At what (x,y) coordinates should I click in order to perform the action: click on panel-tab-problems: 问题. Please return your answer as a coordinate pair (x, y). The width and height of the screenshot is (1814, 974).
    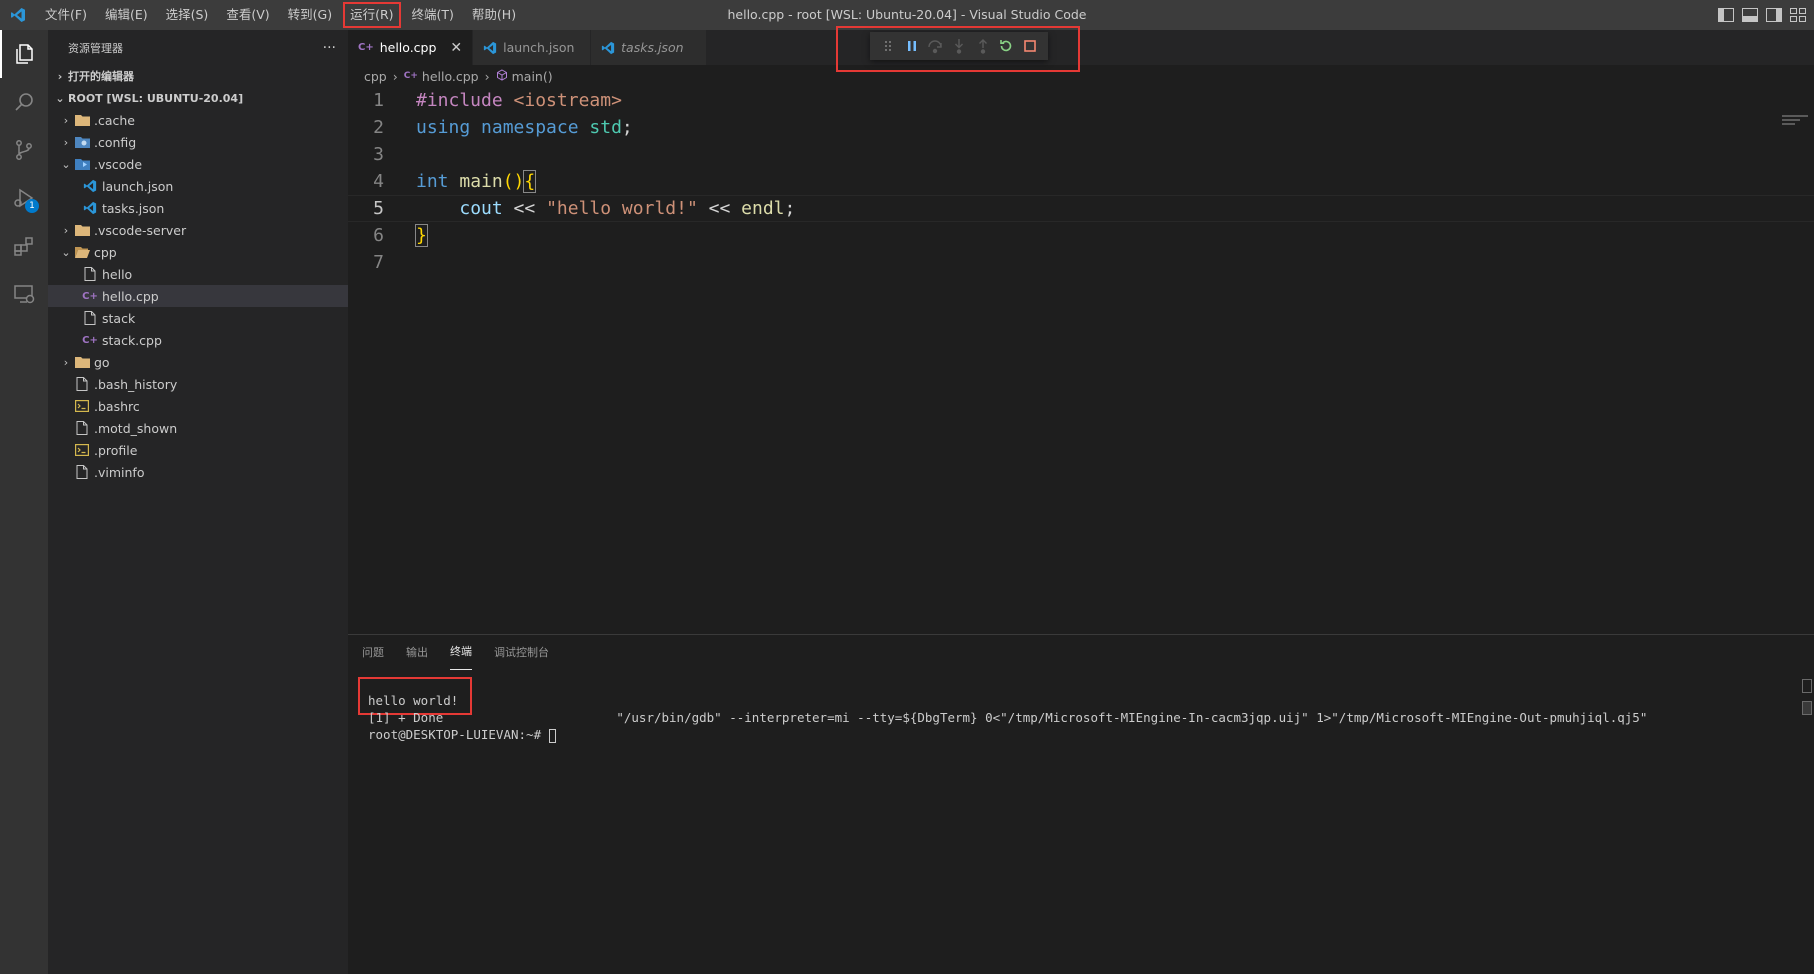
    Looking at the image, I should click on (373, 652).